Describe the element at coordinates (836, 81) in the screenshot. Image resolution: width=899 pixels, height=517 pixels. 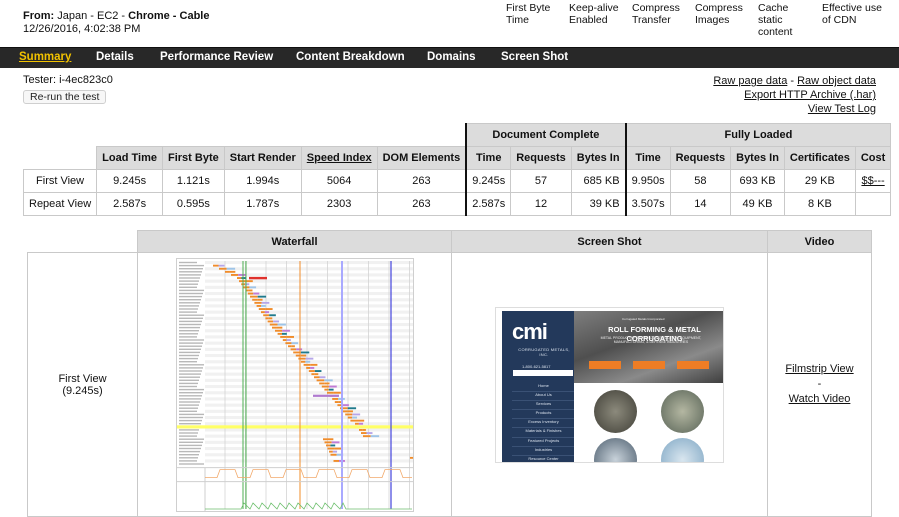
I see `raw-object-data-link: Raw object data` at that location.